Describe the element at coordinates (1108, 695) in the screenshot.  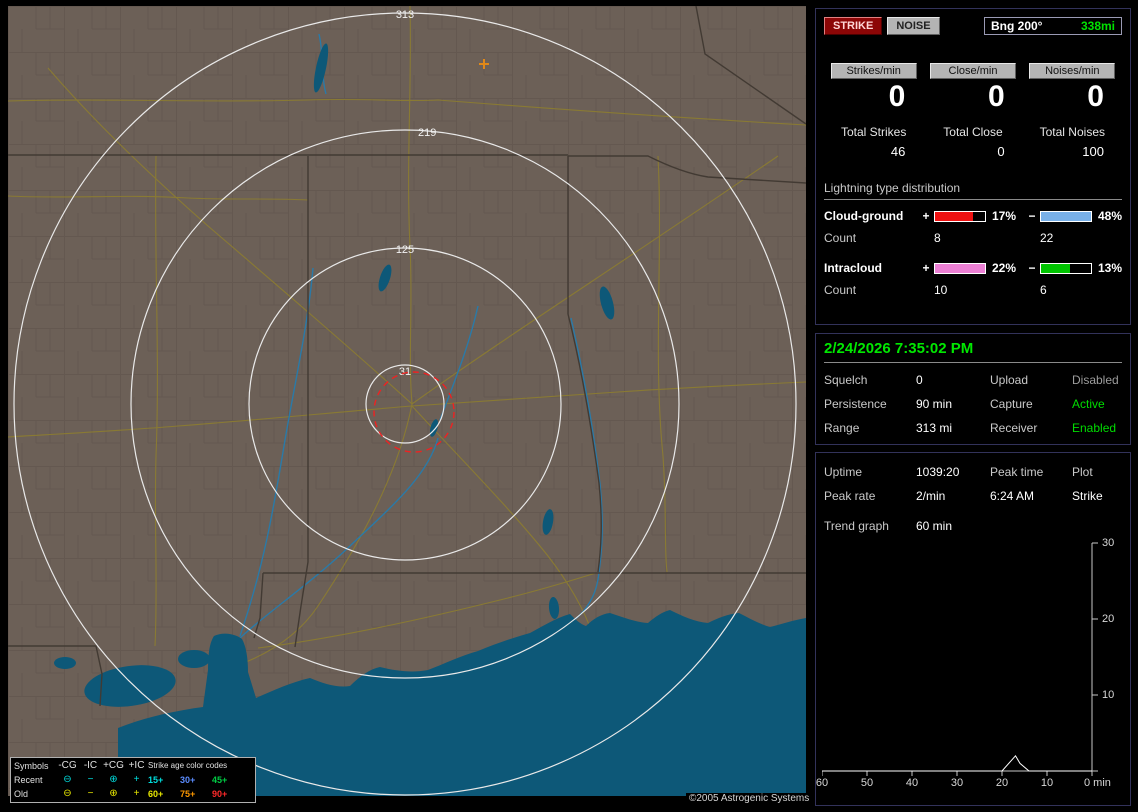
I see `ytick-10: 10` at that location.